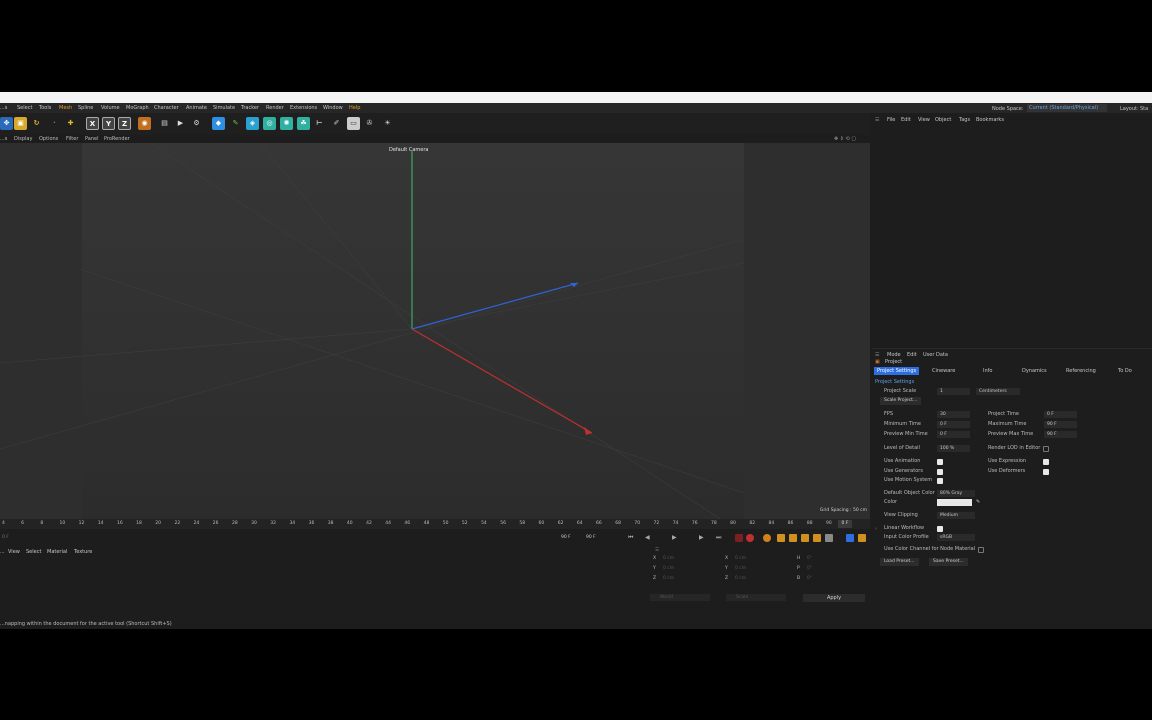 This screenshot has height=720, width=1152. What do you see at coordinates (756, 597) in the screenshot?
I see `coord-mode-dropdown: Scale` at bounding box center [756, 597].